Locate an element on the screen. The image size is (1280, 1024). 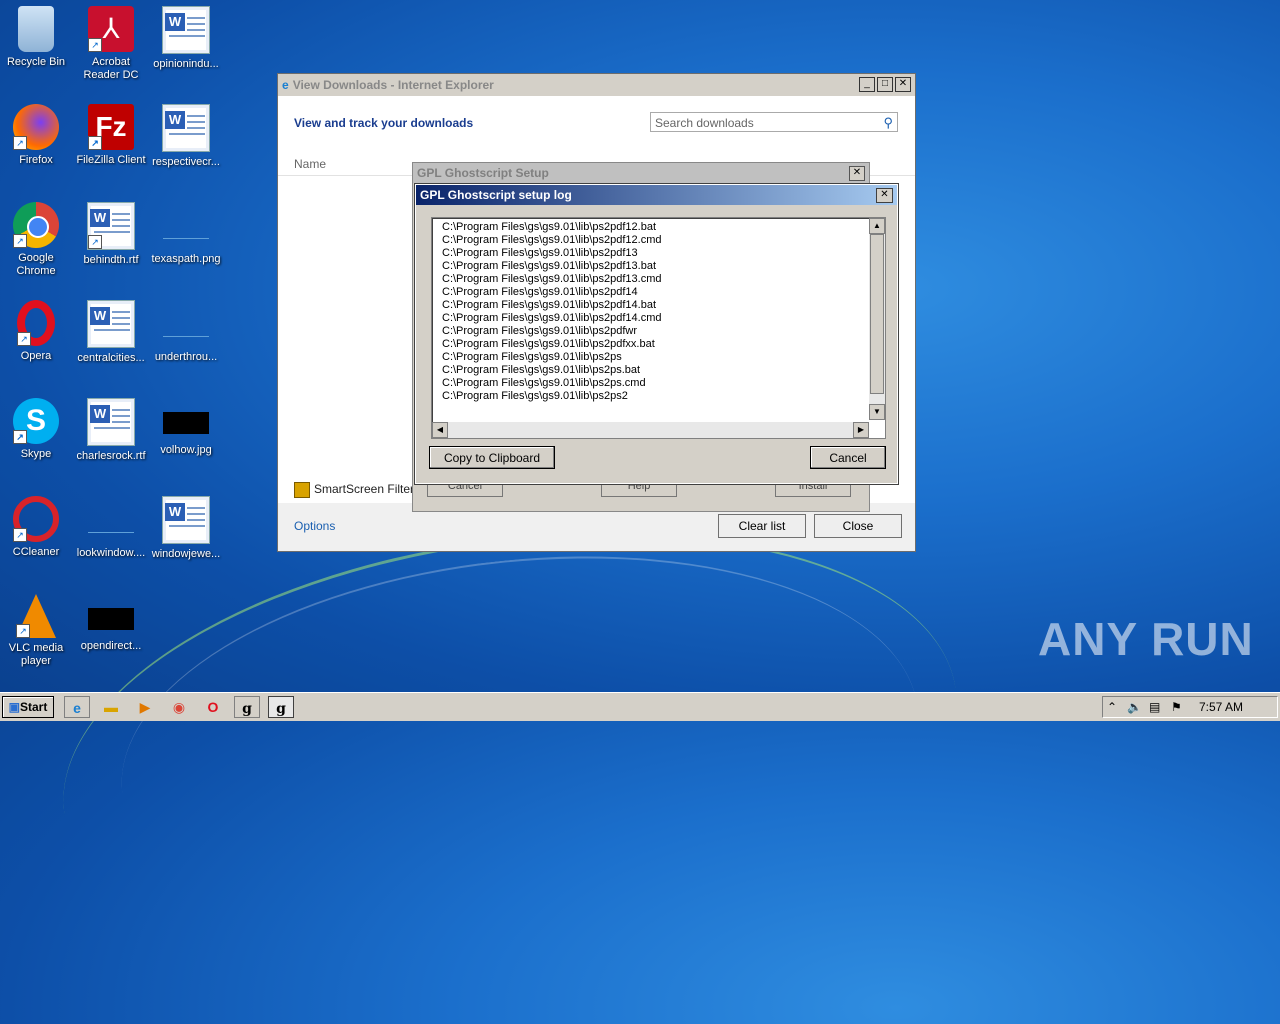
desktop-icon-chrome: ↗ Google Chrome is located at coordinates (37, 240).